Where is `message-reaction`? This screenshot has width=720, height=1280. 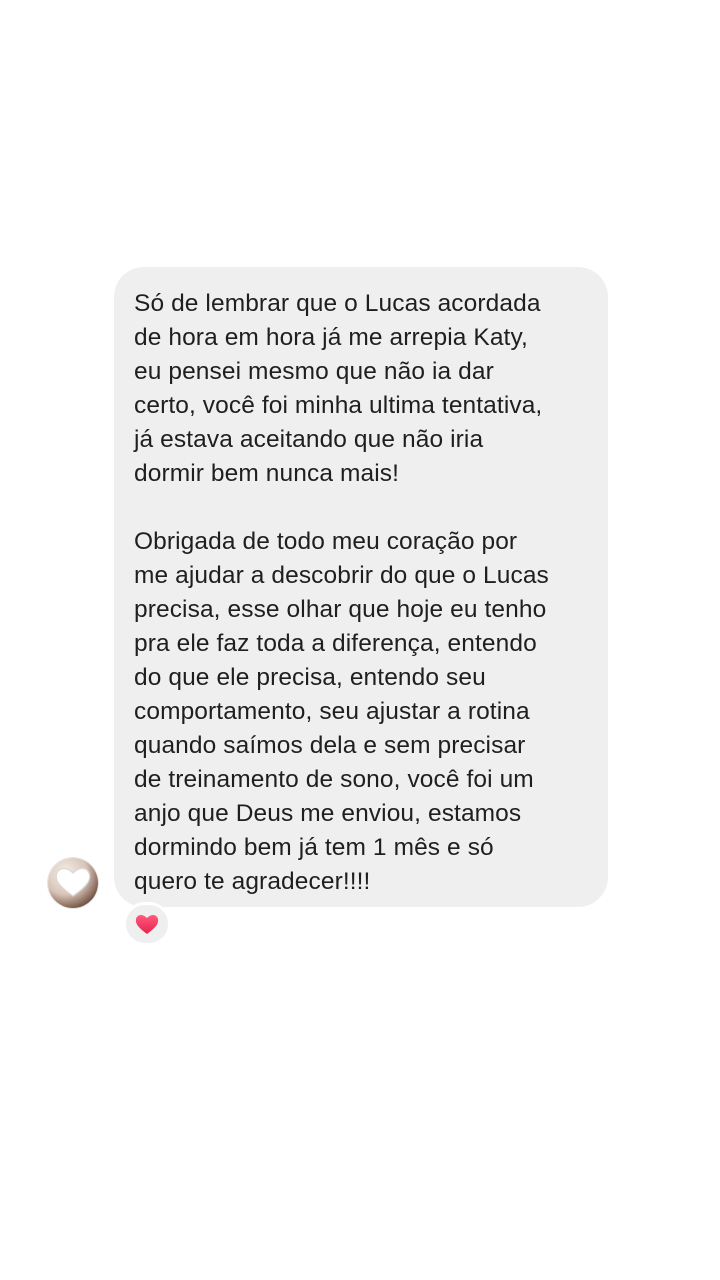 message-reaction is located at coordinates (147, 924).